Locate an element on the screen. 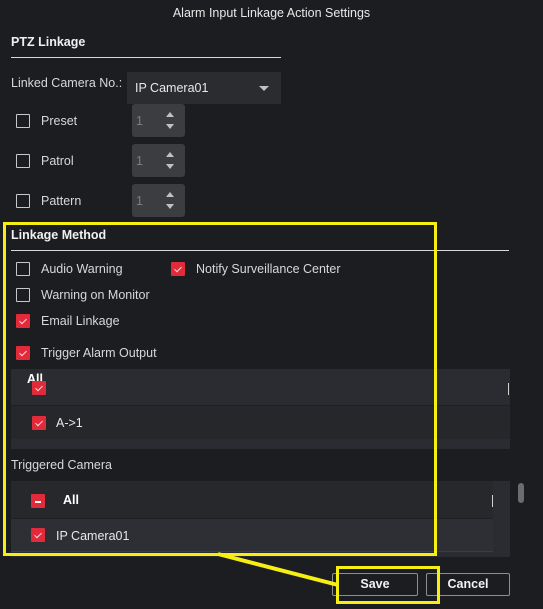 This screenshot has height=609, width=543. connector-line is located at coordinates (278, 569).